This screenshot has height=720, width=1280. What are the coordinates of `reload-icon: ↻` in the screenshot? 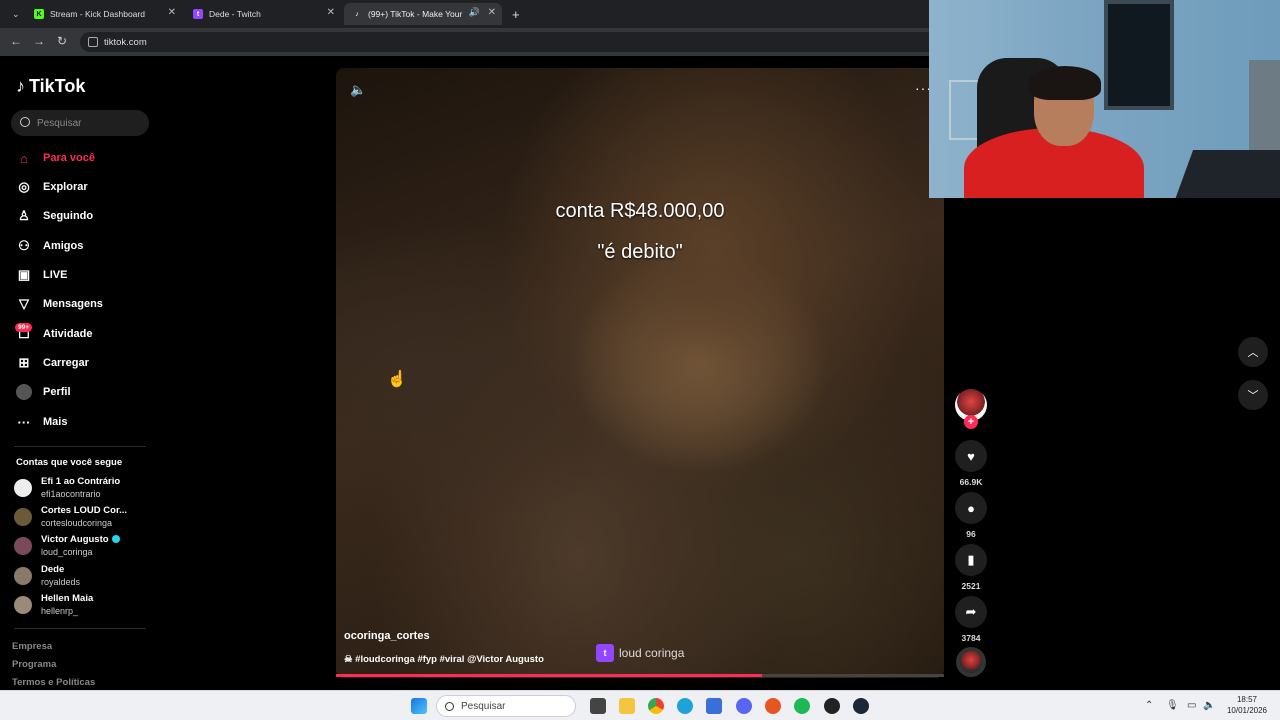 It's located at (62, 41).